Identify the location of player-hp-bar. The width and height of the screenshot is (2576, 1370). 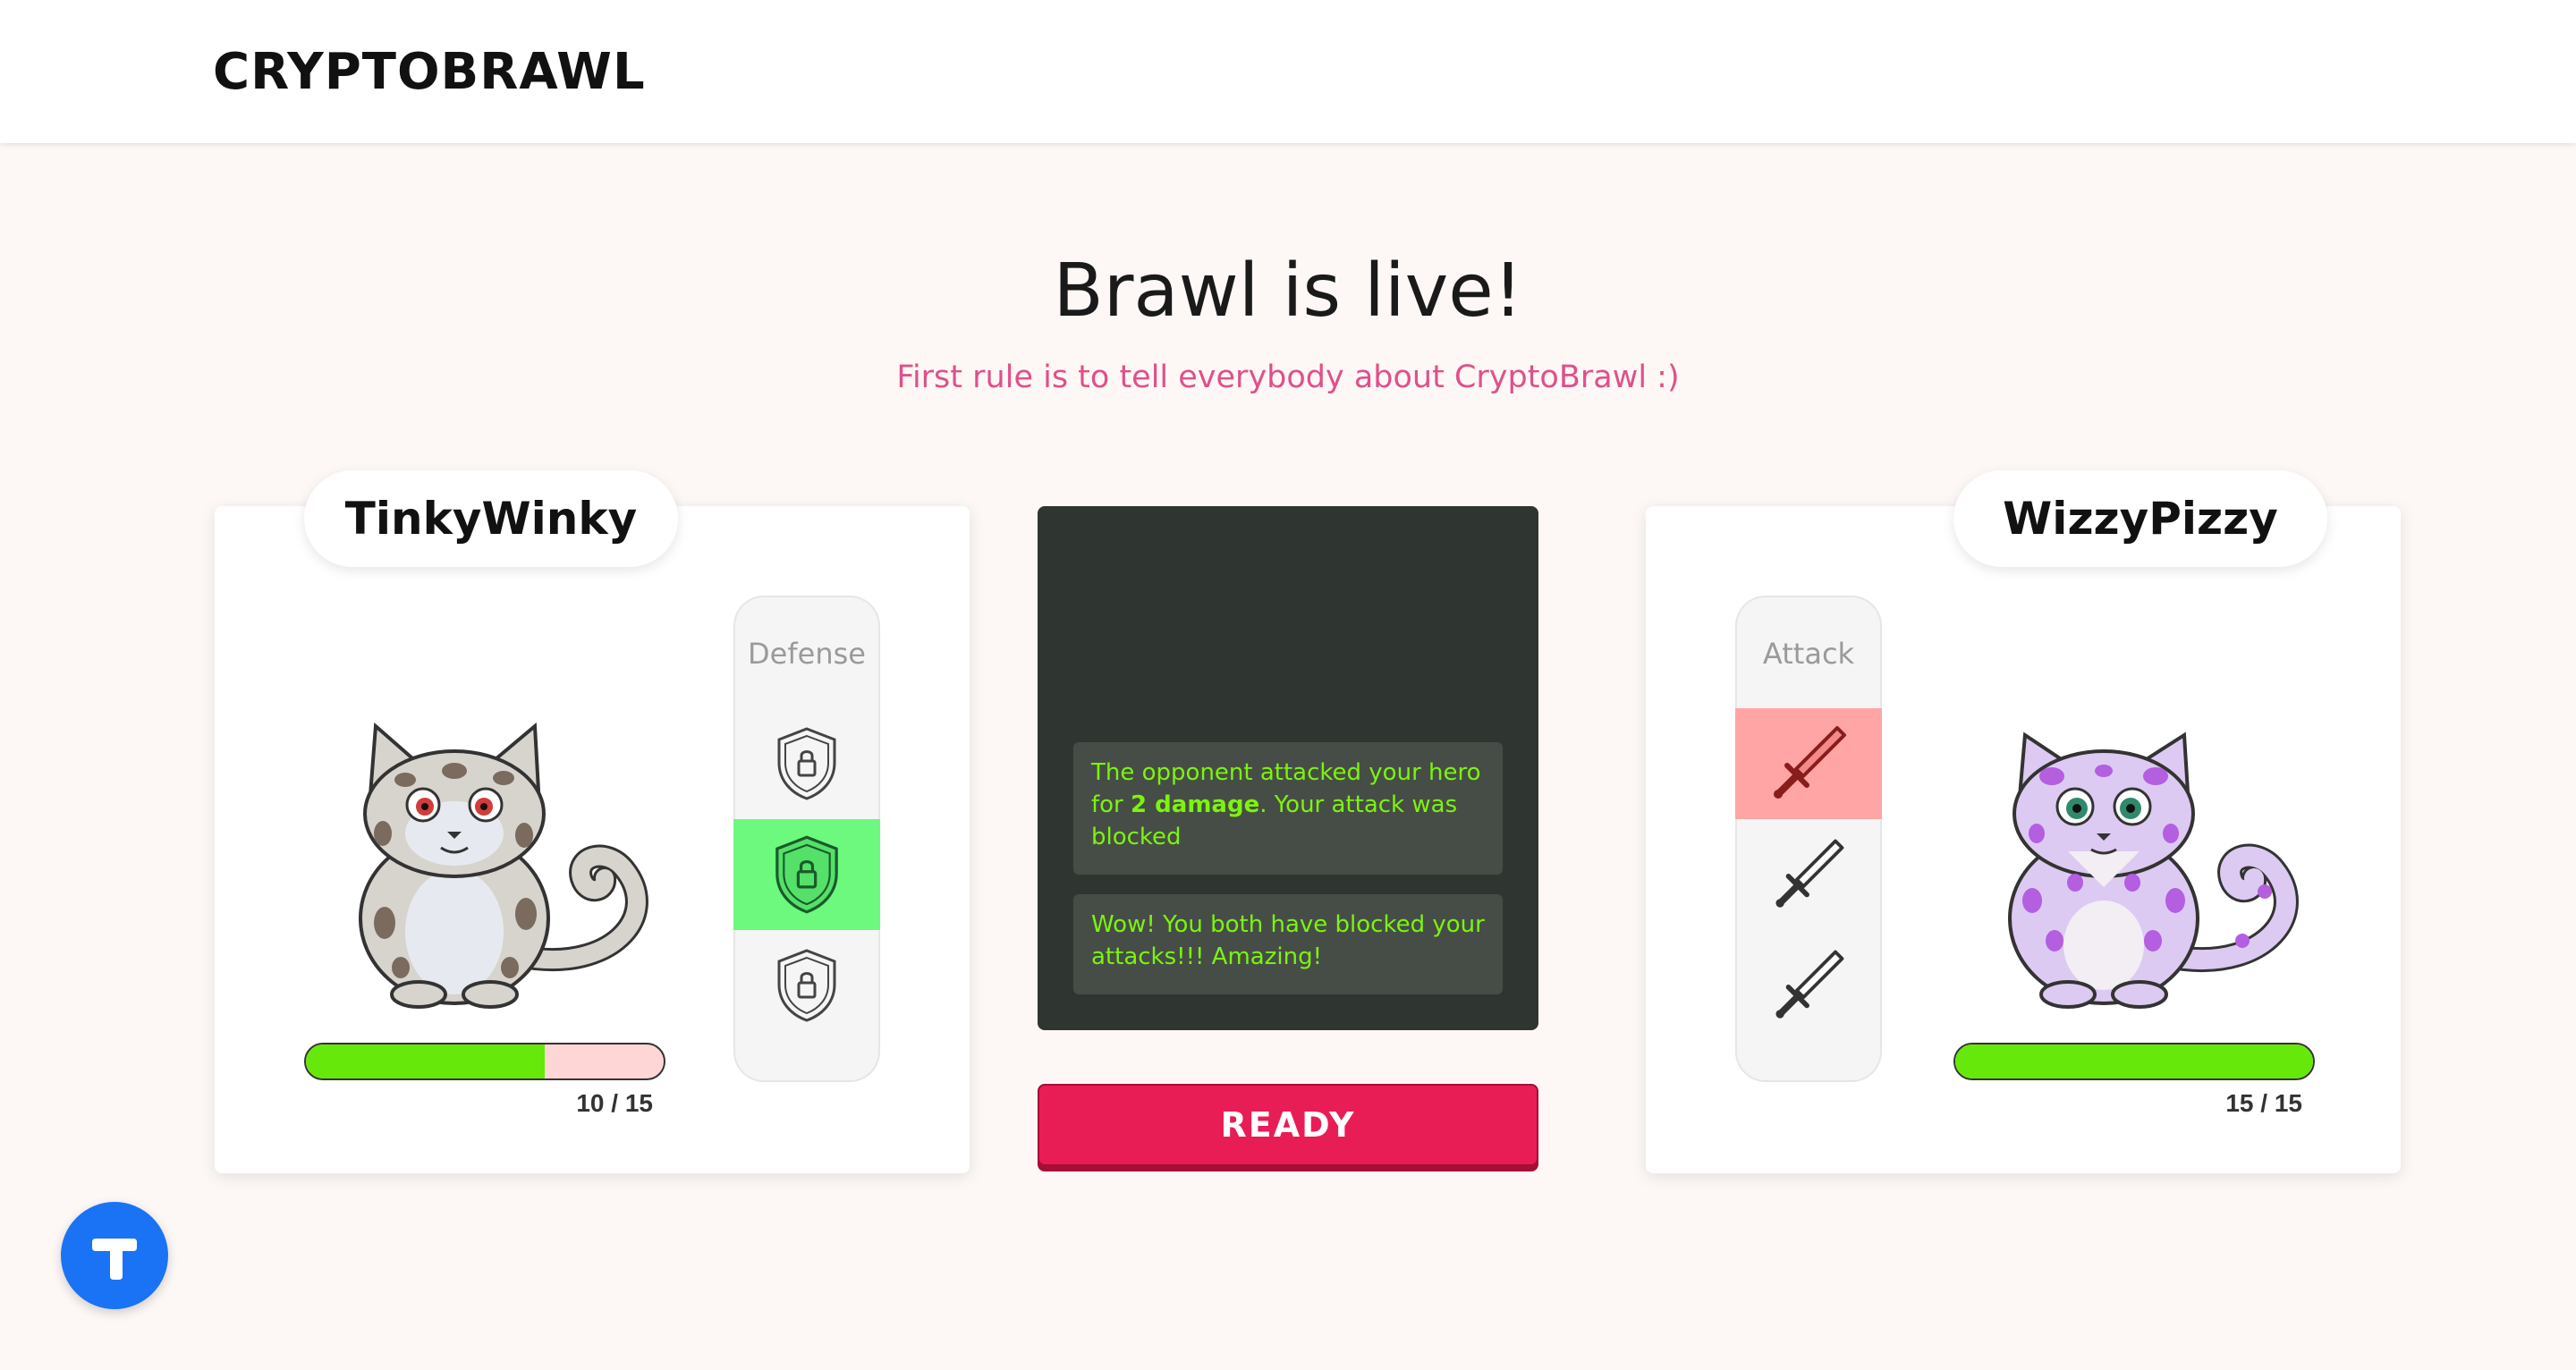
(484, 1061).